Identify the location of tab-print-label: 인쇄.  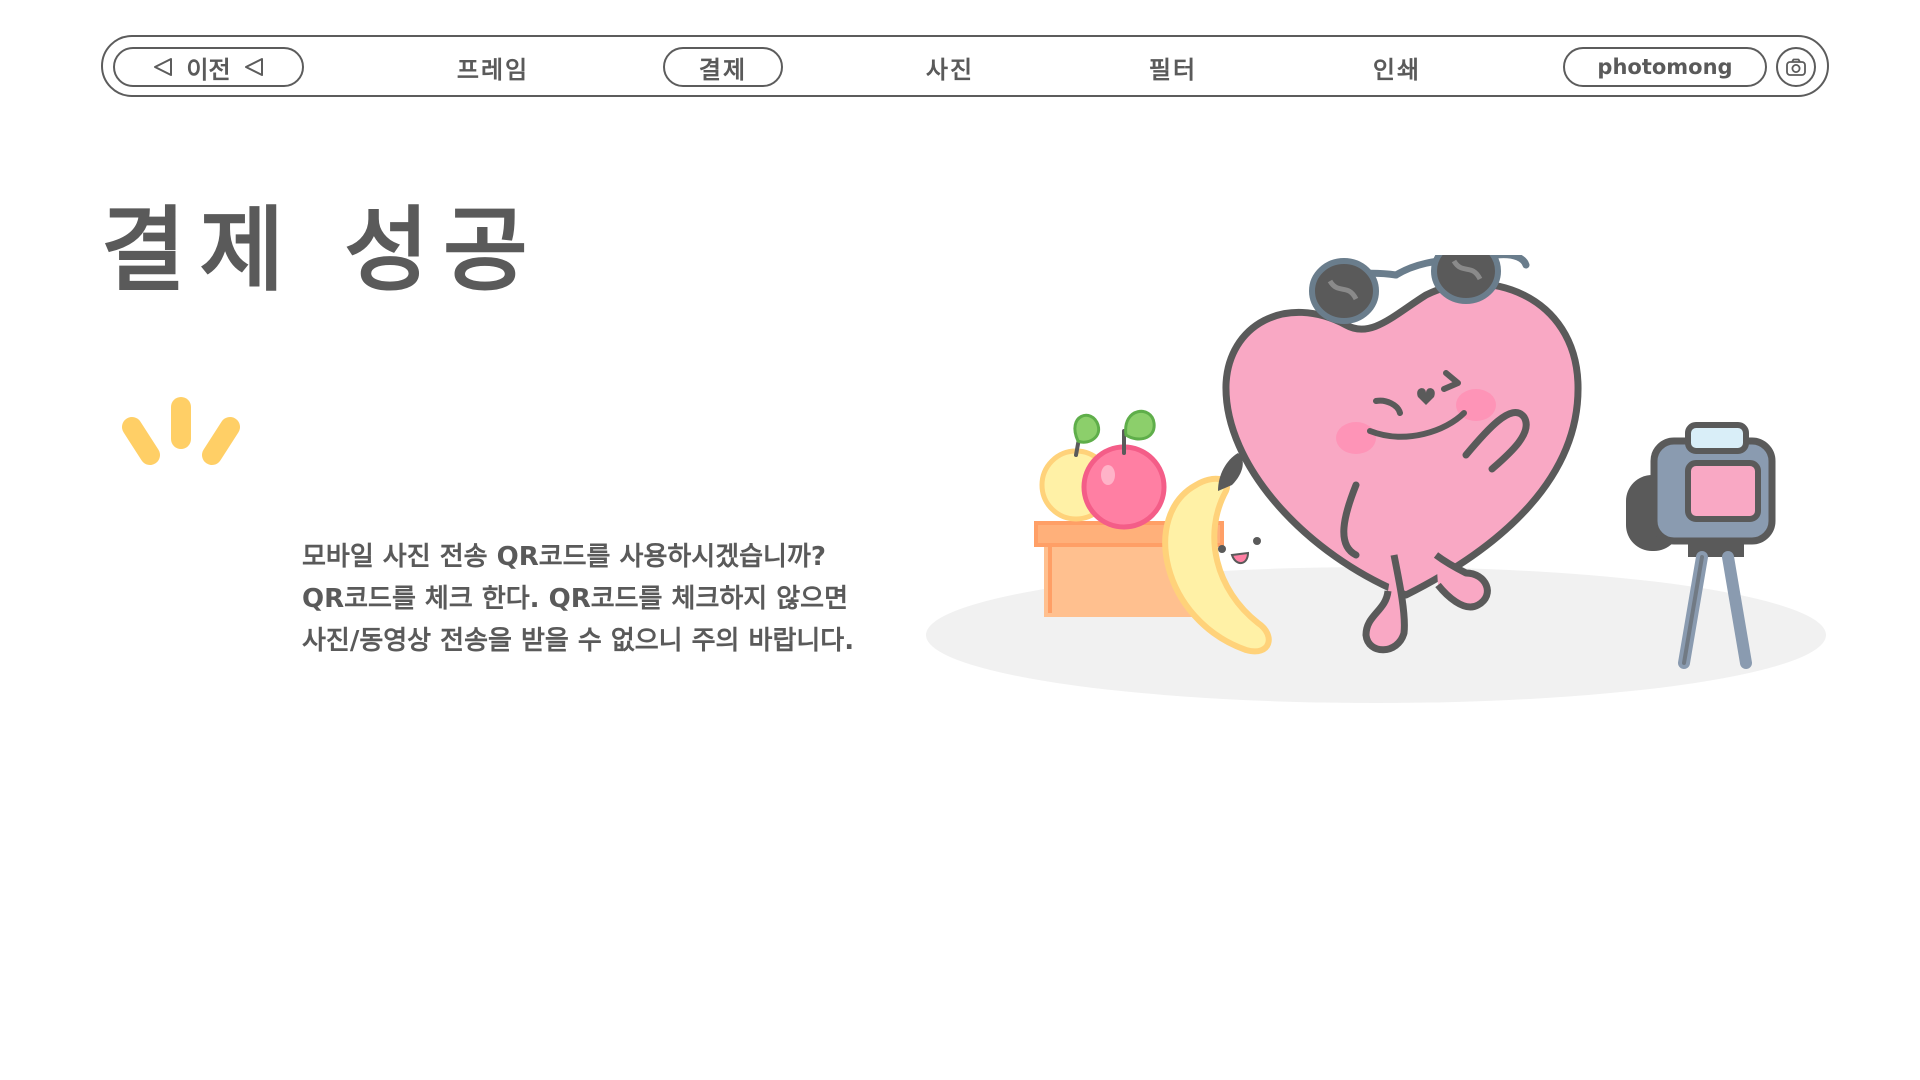
(1397, 69).